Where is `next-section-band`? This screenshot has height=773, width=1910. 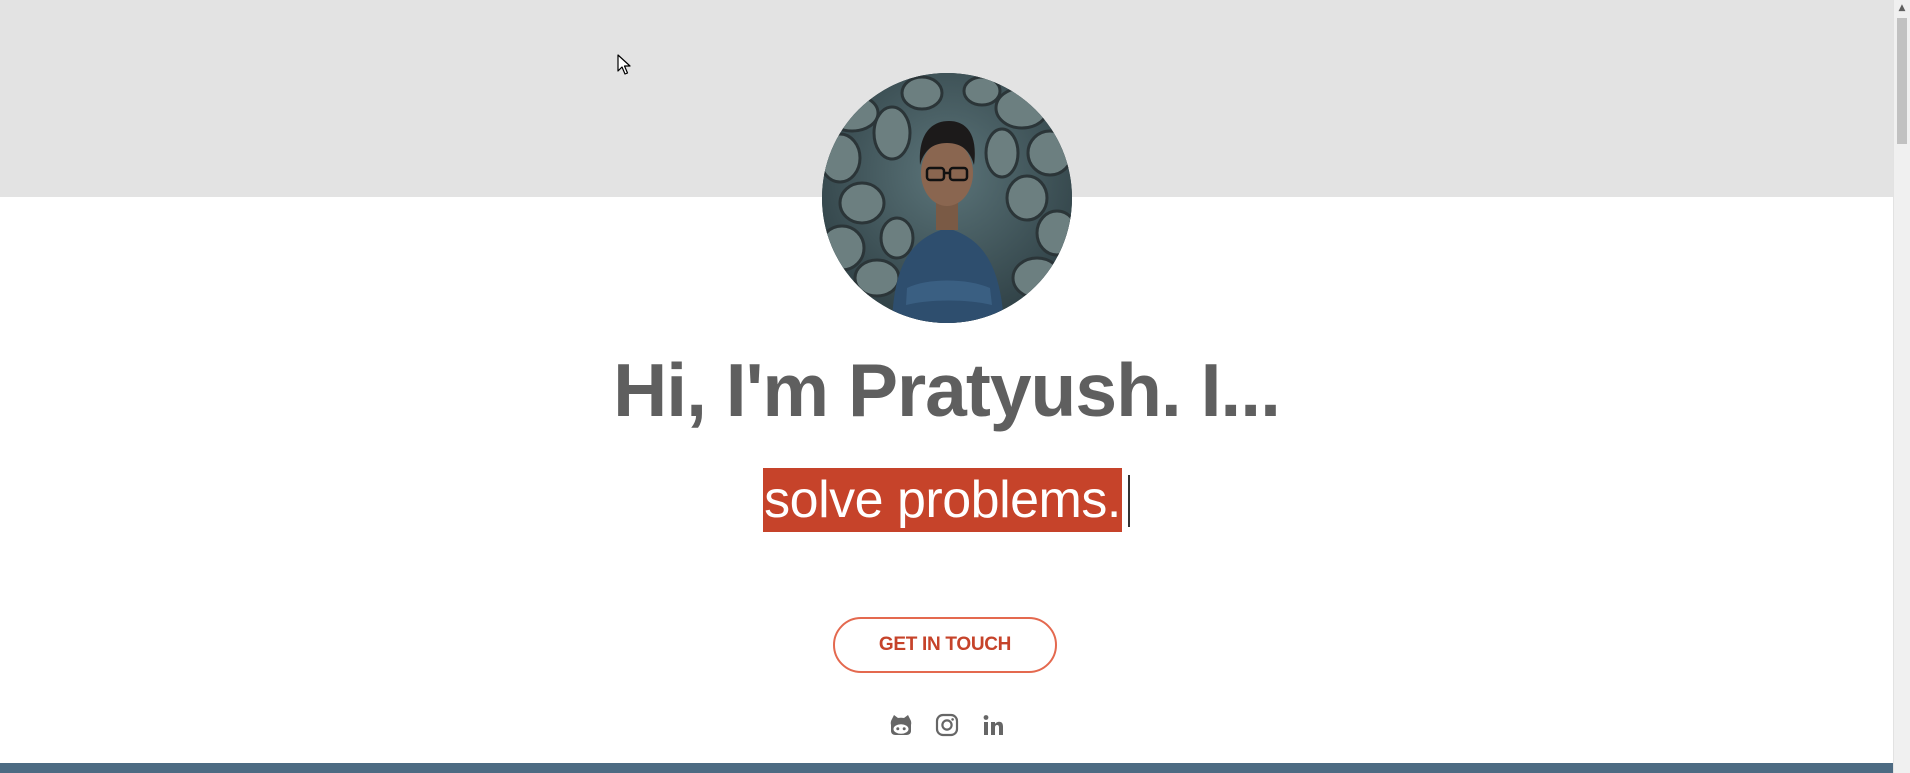 next-section-band is located at coordinates (946, 768).